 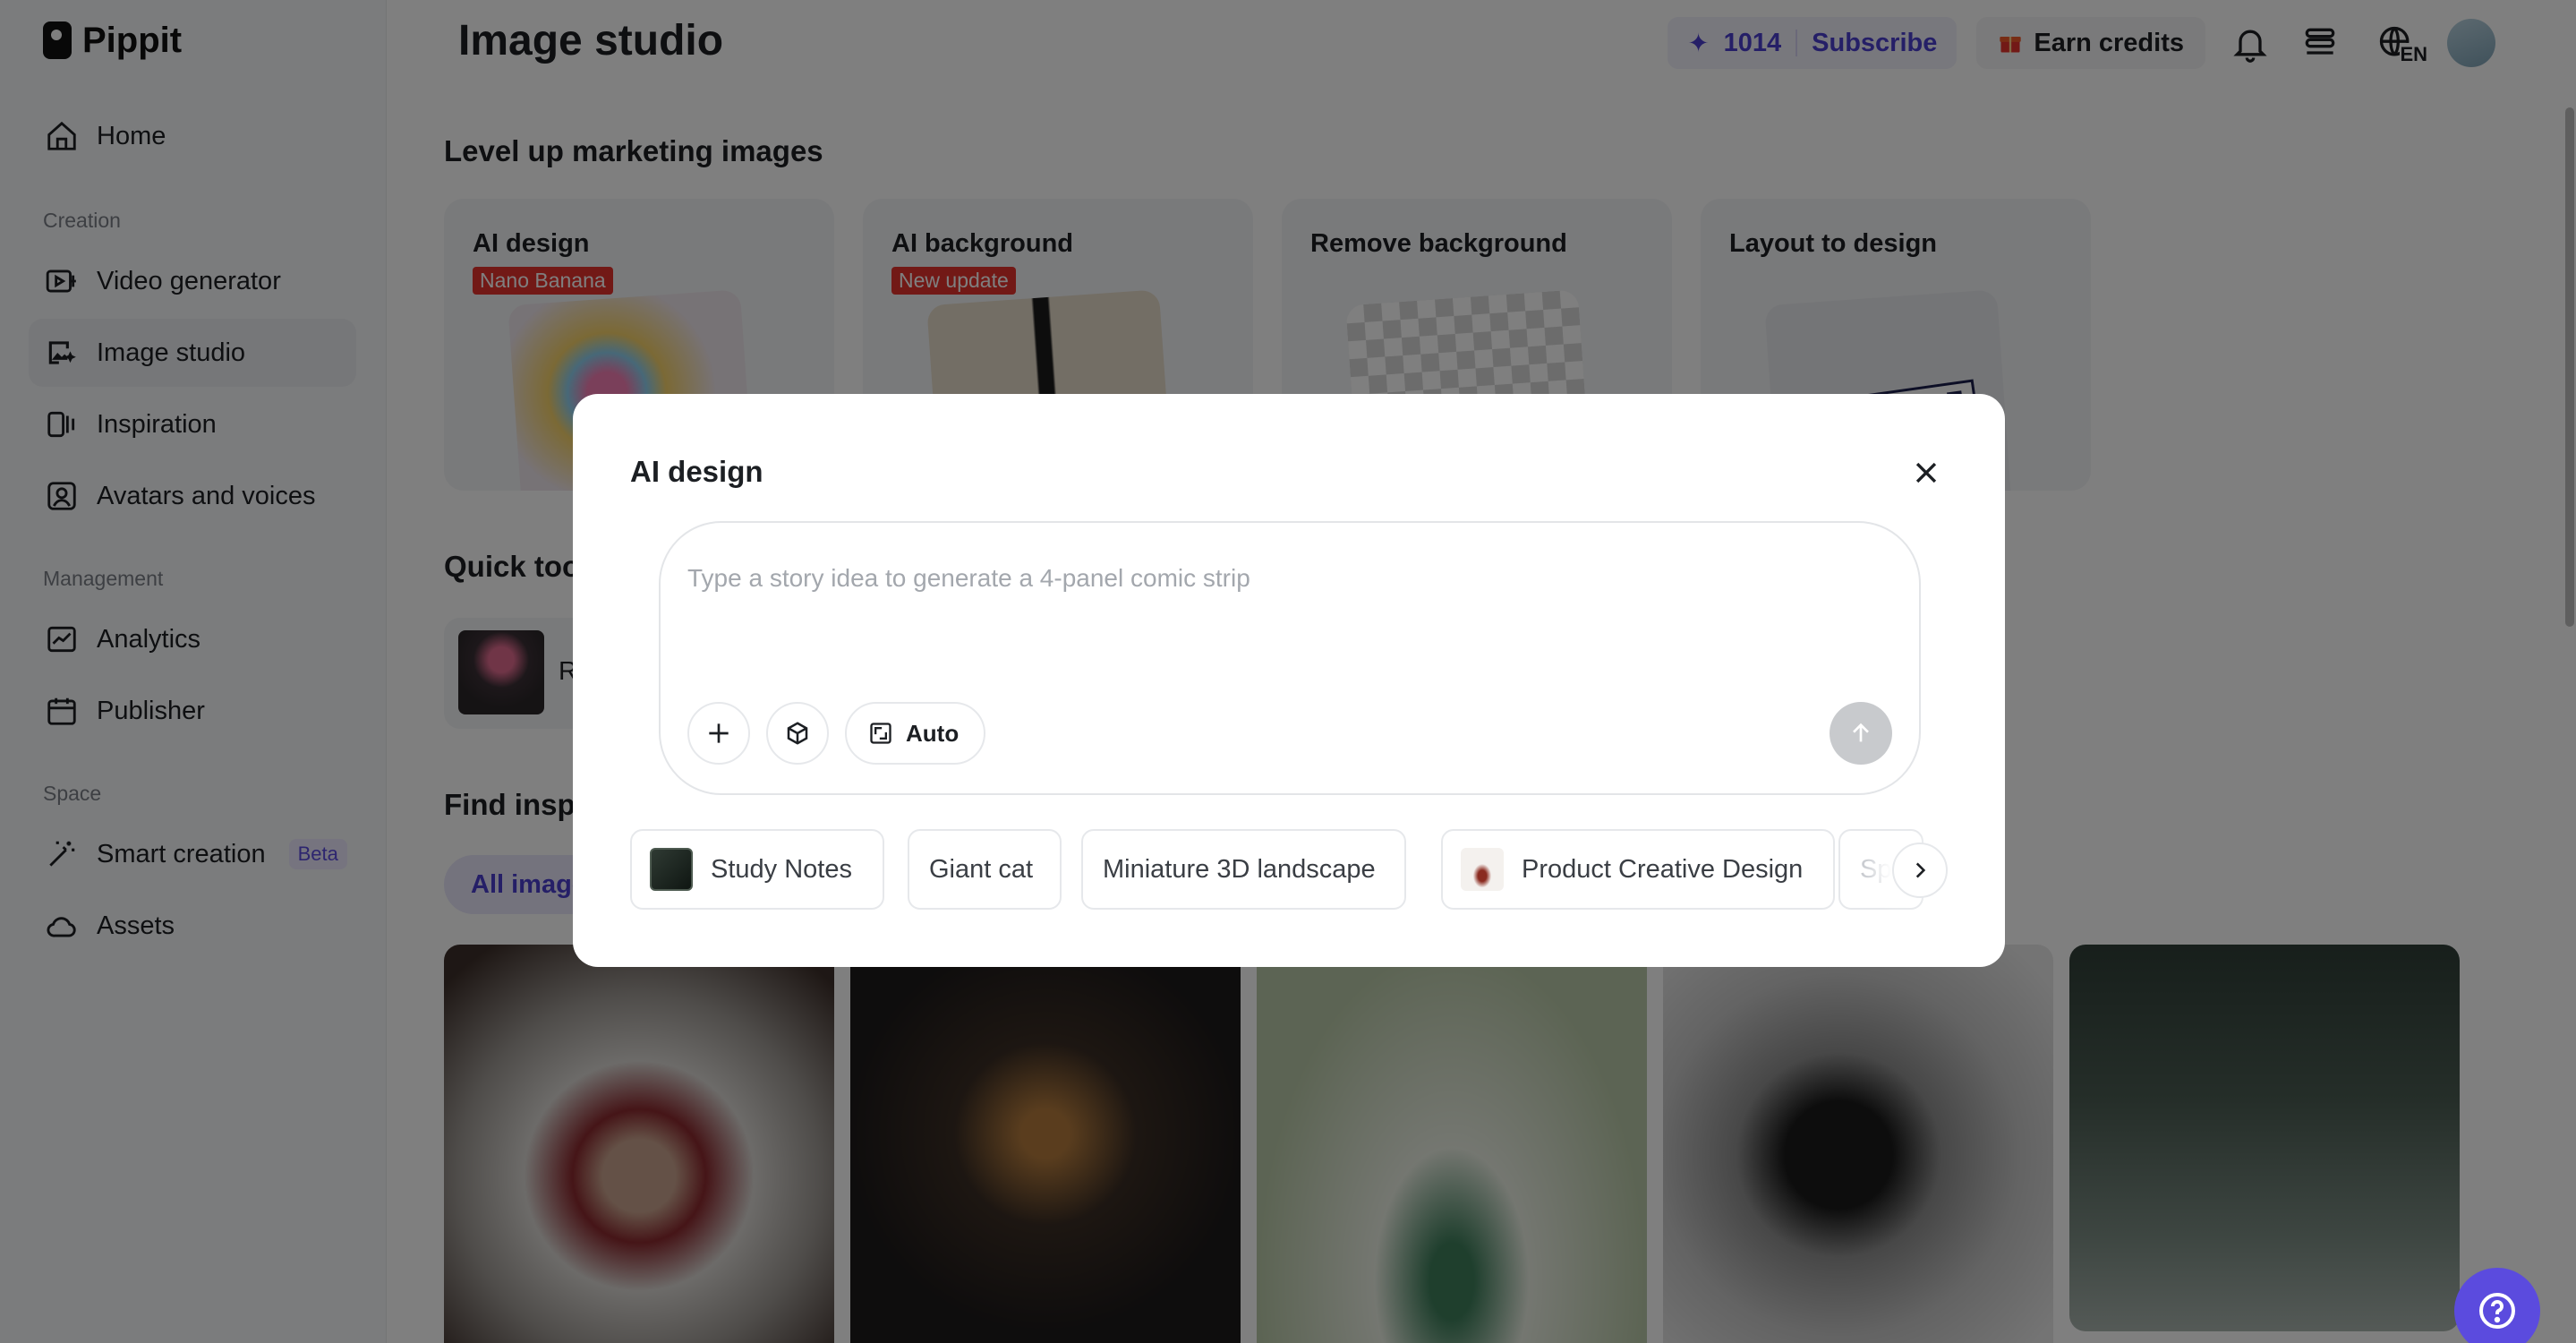 I want to click on close-button, so click(x=1926, y=472).